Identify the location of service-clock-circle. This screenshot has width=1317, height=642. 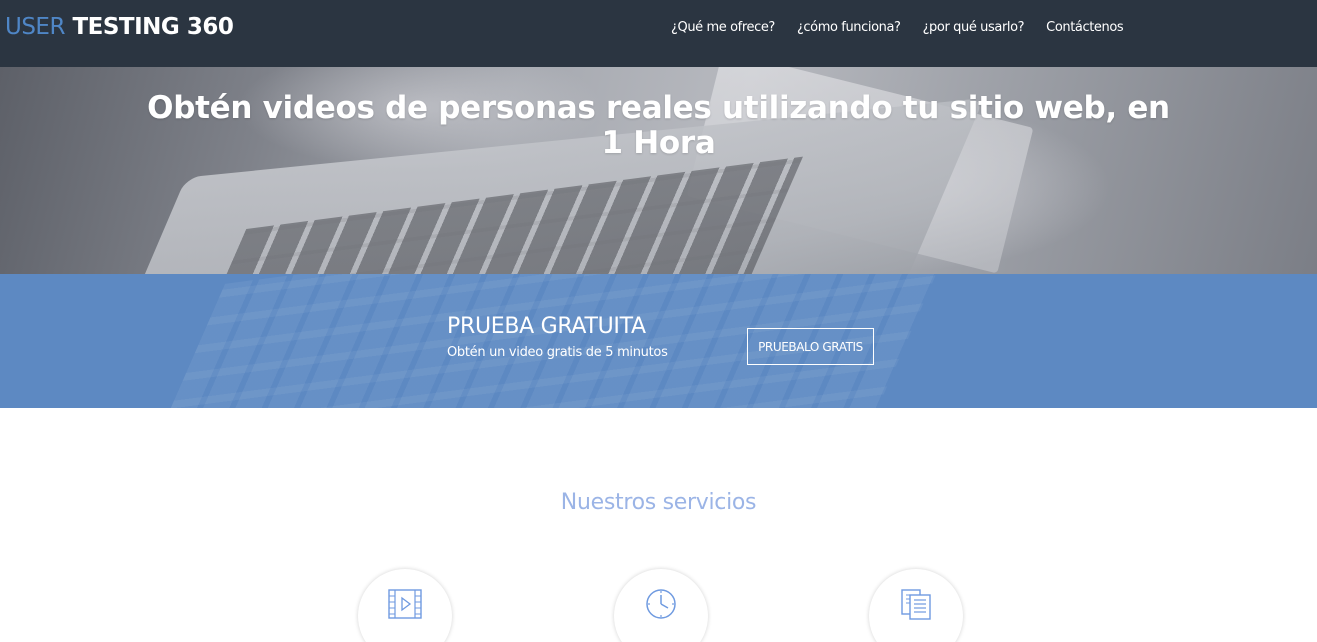
(661, 605).